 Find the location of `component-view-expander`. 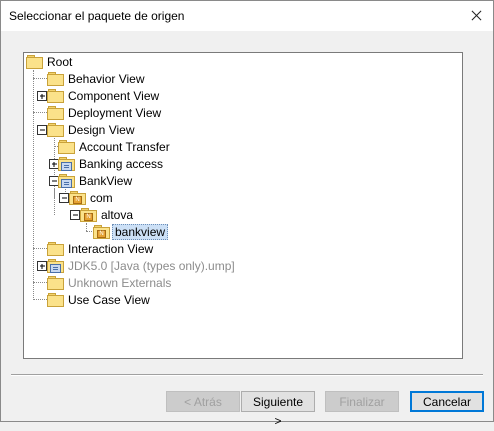

component-view-expander is located at coordinates (42, 96).